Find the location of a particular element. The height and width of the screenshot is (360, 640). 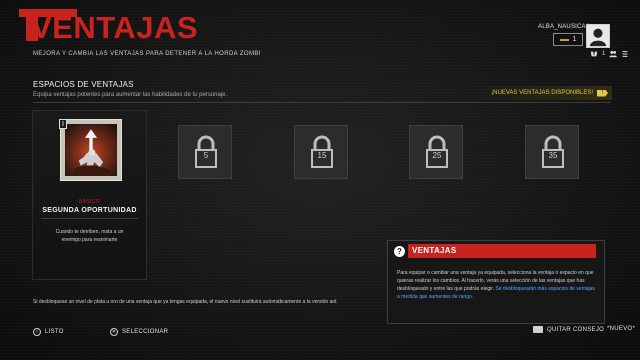

section-divider is located at coordinates (322, 102).